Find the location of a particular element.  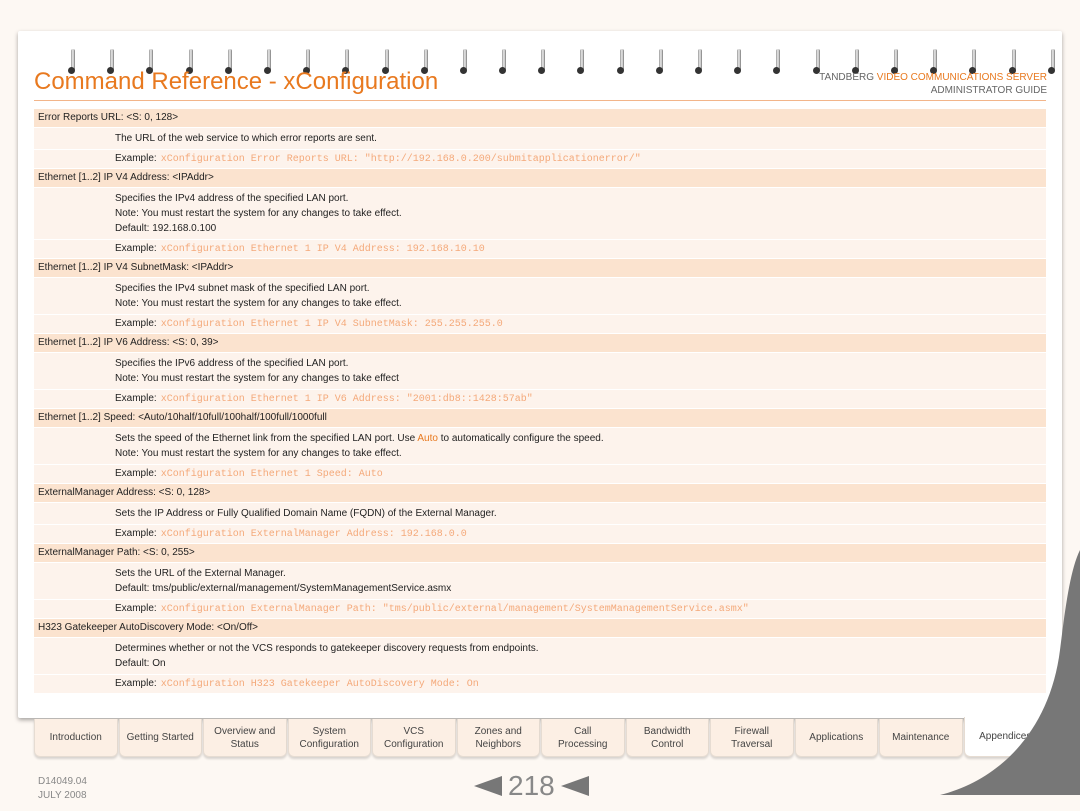

tab-label: Overview and is located at coordinates (245, 731).